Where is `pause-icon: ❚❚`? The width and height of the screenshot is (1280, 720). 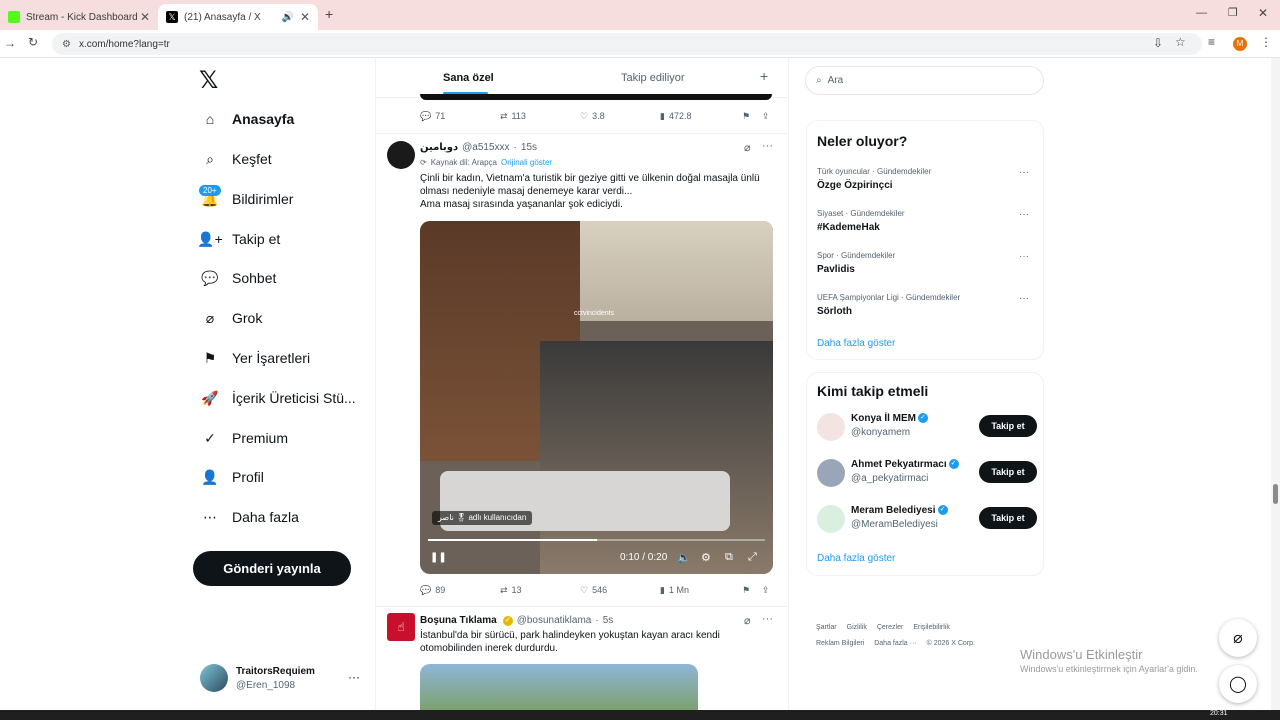
pause-icon: ❚❚ is located at coordinates (438, 557).